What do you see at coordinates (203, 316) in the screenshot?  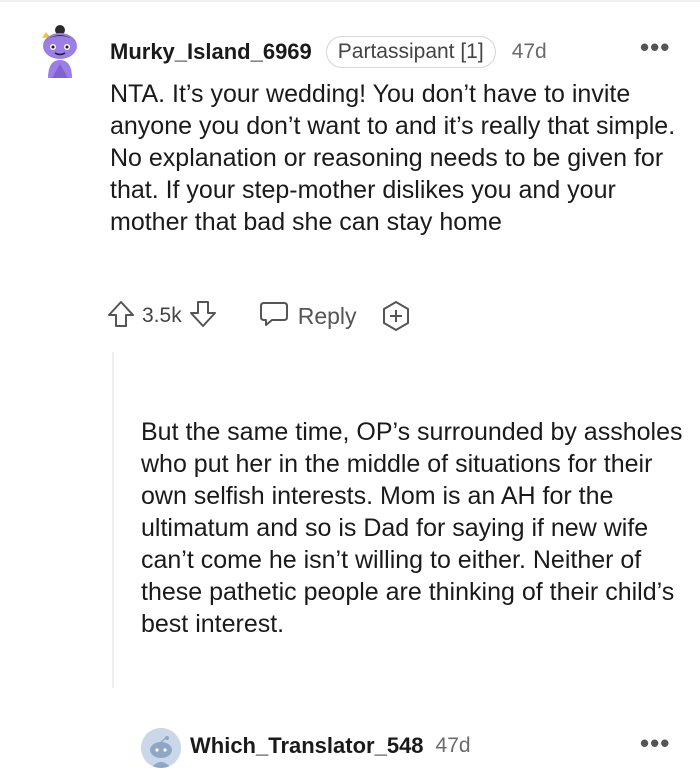 I see `downvote-arrow-icon` at bounding box center [203, 316].